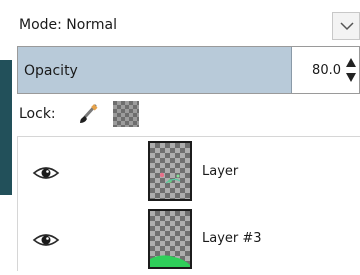  What do you see at coordinates (126, 114) in the screenshot?
I see `alpha-lock-icon` at bounding box center [126, 114].